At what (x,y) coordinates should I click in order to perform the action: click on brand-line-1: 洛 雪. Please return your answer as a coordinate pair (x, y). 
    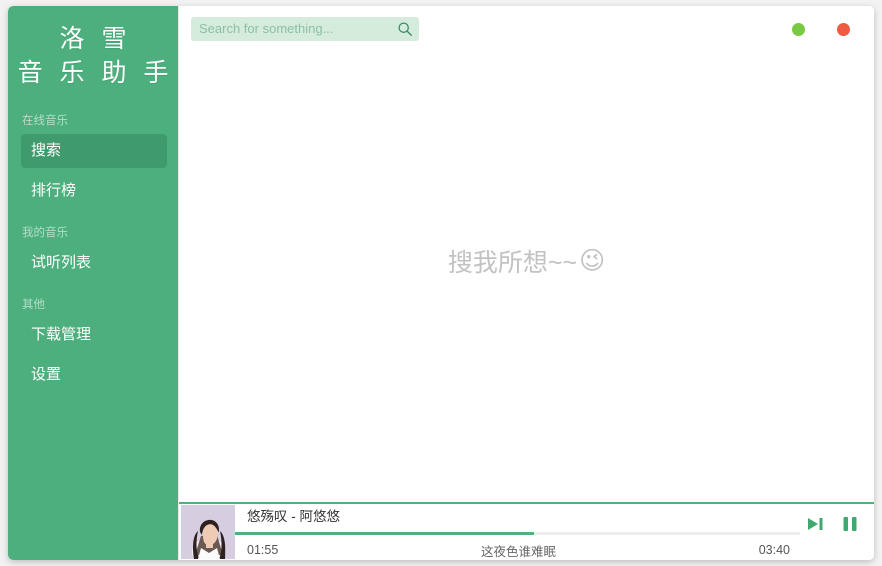
    Looking at the image, I should click on (95, 39).